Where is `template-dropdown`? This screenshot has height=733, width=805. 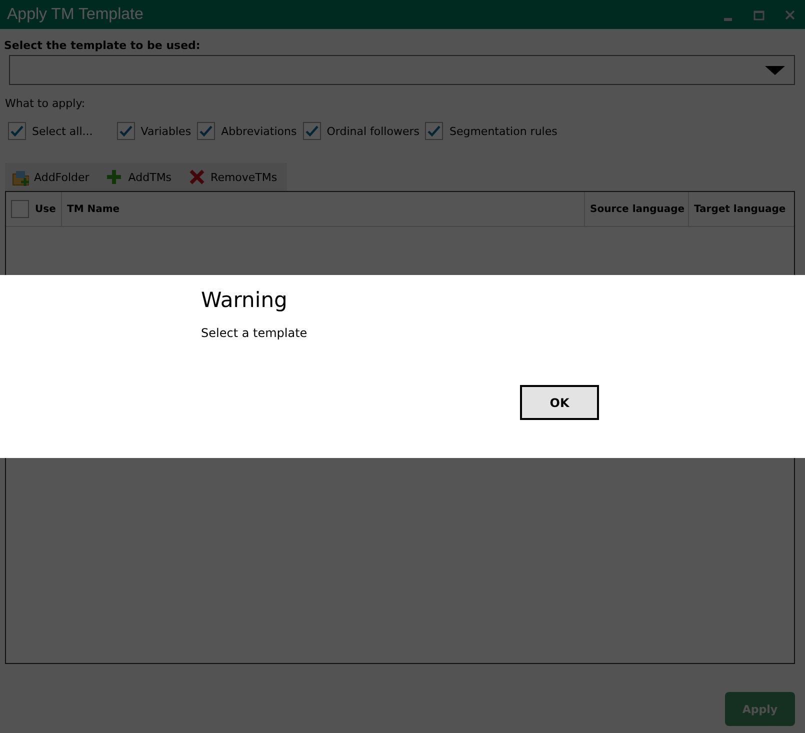
template-dropdown is located at coordinates (402, 70).